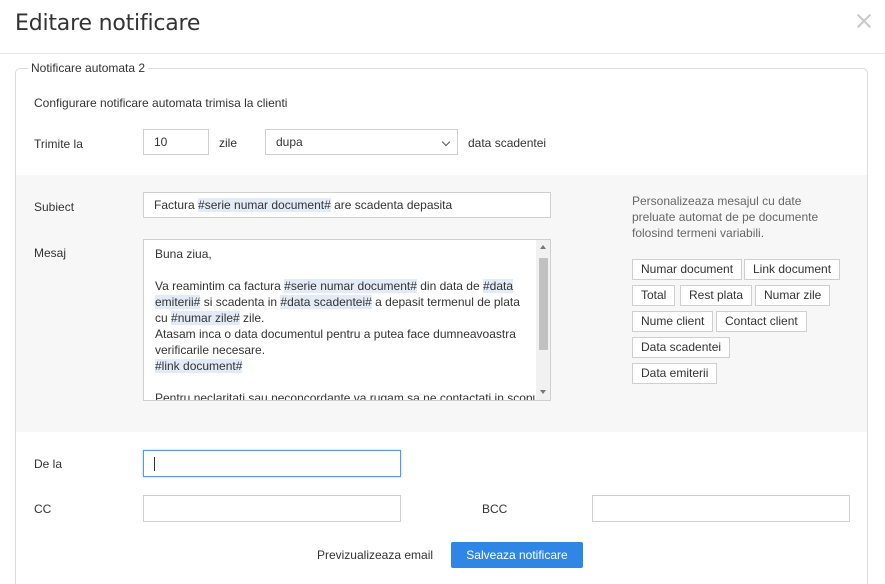 The width and height of the screenshot is (885, 584). Describe the element at coordinates (675, 373) in the screenshot. I see `variable-button-data-emiterii: Data emiterii` at that location.